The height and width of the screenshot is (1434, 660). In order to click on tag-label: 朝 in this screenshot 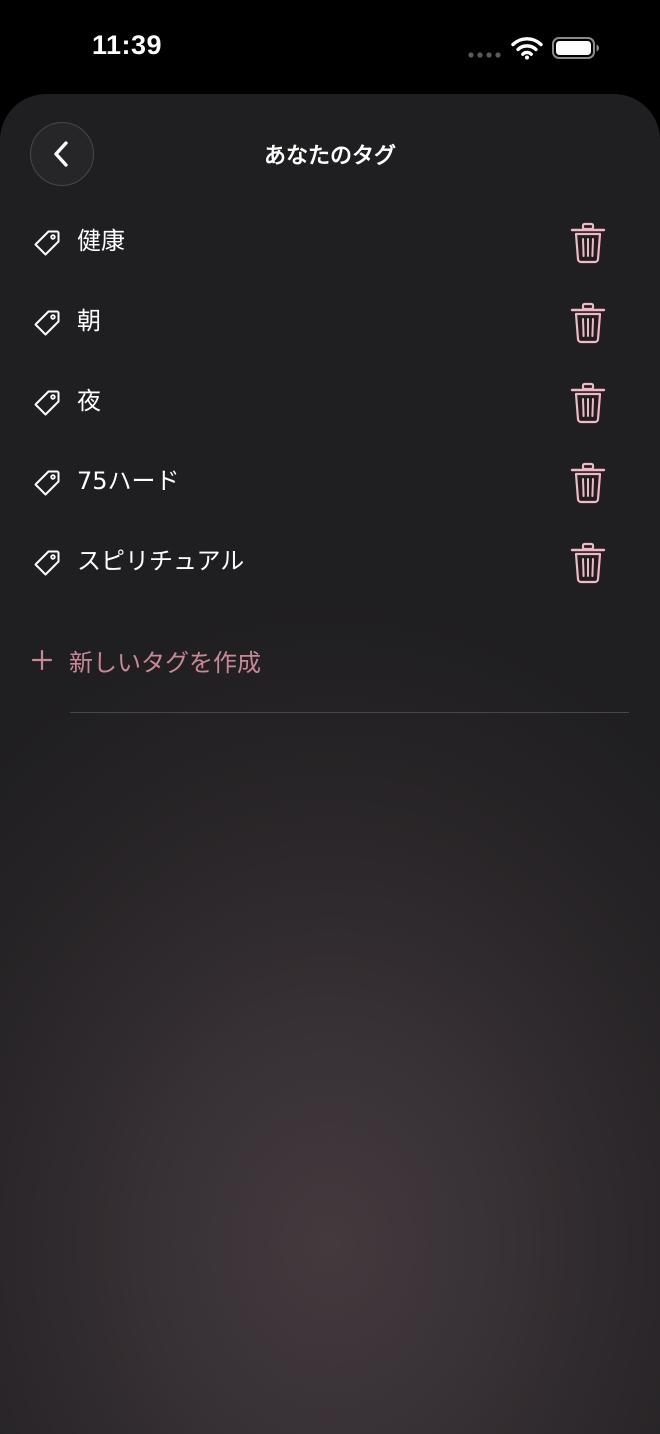, I will do `click(89, 321)`.